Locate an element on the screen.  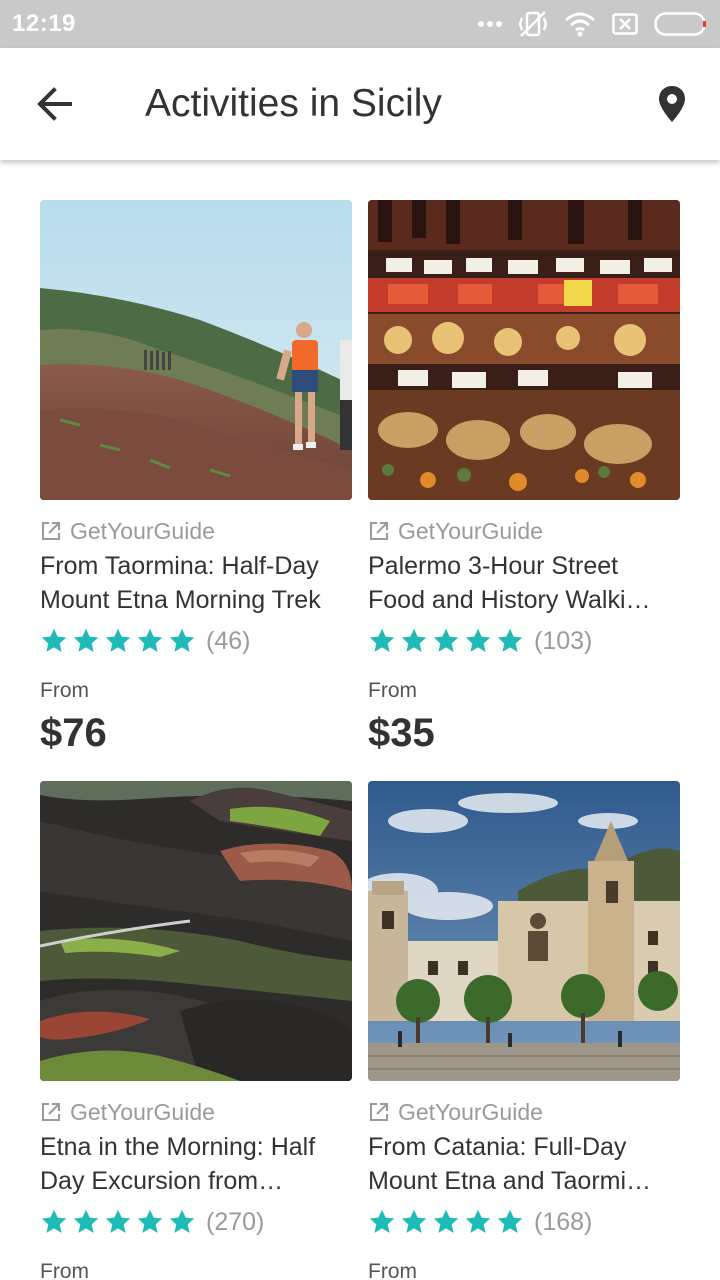
review-count: (168) is located at coordinates (563, 1221).